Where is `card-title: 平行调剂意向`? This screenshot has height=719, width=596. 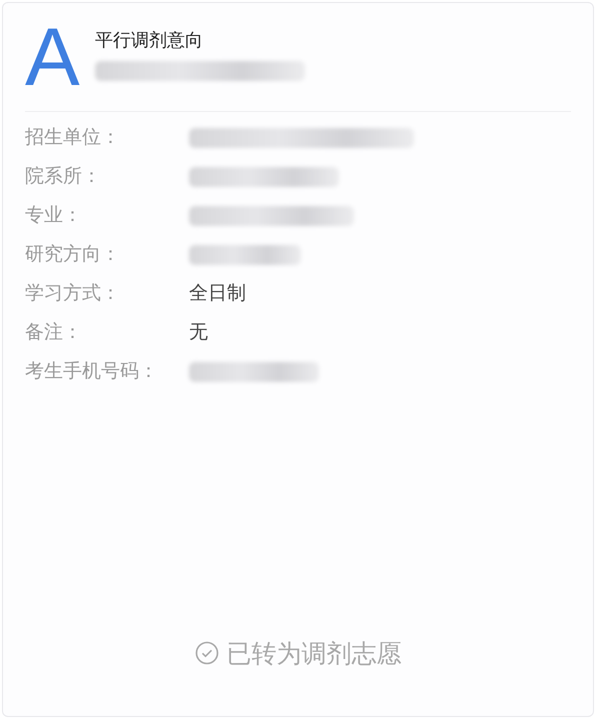 card-title: 平行调剂意向 is located at coordinates (149, 41).